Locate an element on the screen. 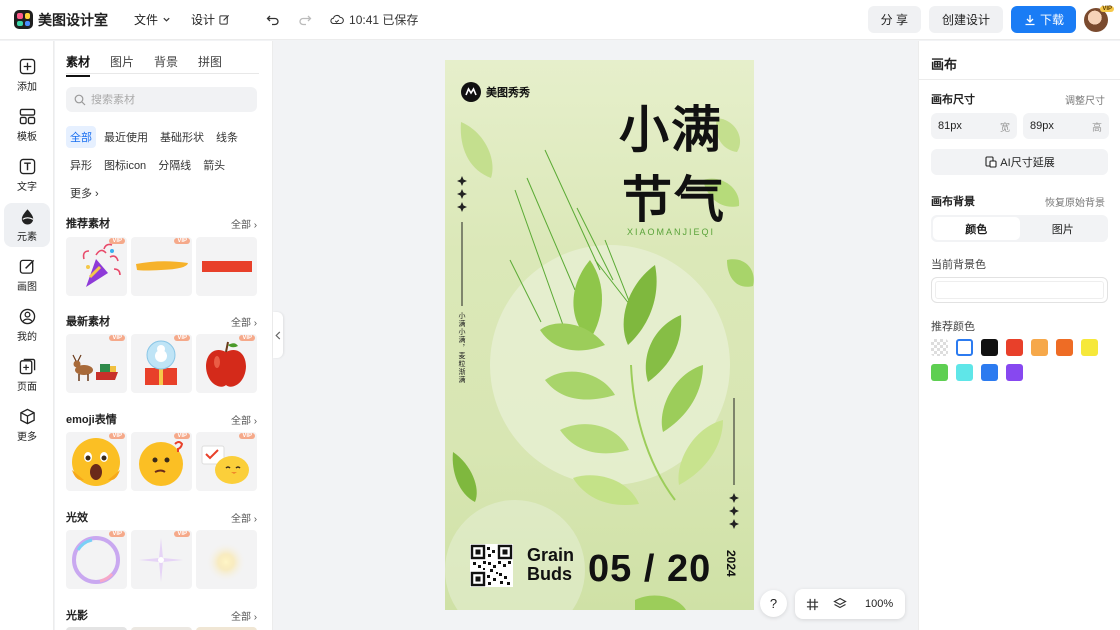 The image size is (1120, 630). chip-recent: 最近使用 is located at coordinates (126, 137).